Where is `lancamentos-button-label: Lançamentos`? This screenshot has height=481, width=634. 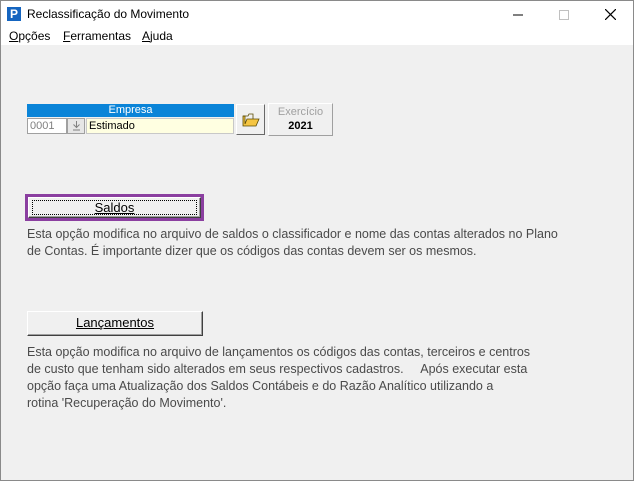
lancamentos-button-label: Lançamentos is located at coordinates (115, 322).